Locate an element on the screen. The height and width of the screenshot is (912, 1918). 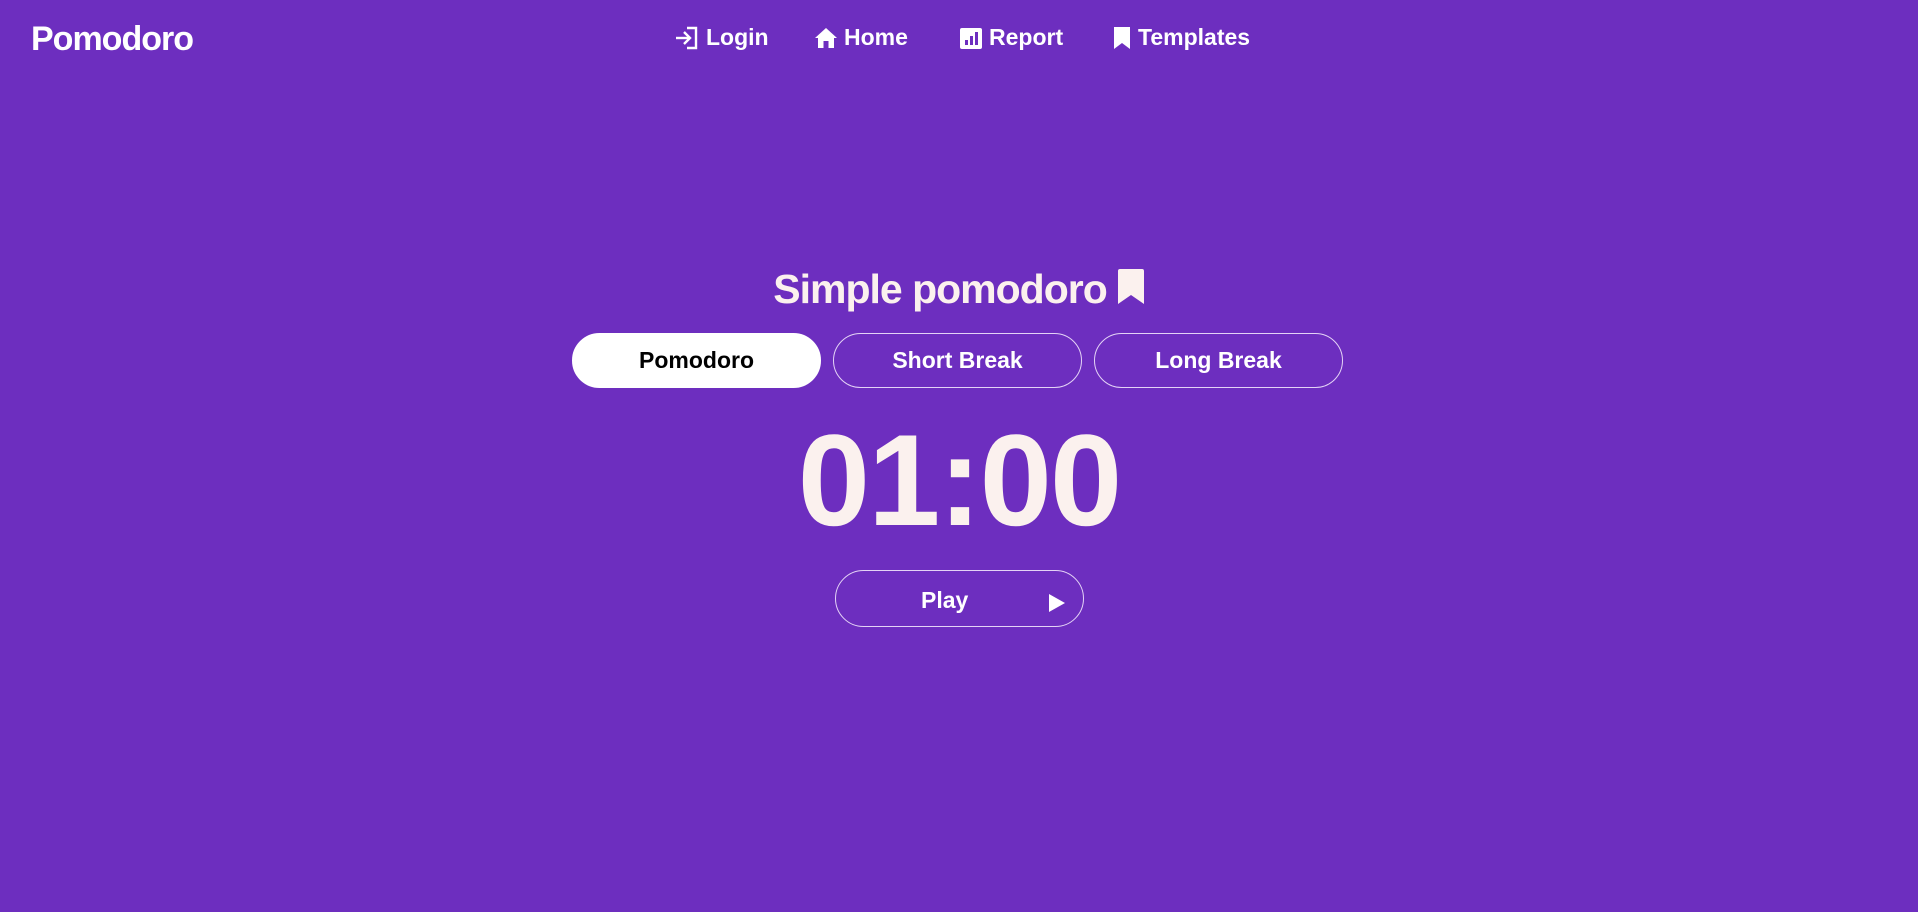
nav-report-label: Report is located at coordinates (1026, 37).